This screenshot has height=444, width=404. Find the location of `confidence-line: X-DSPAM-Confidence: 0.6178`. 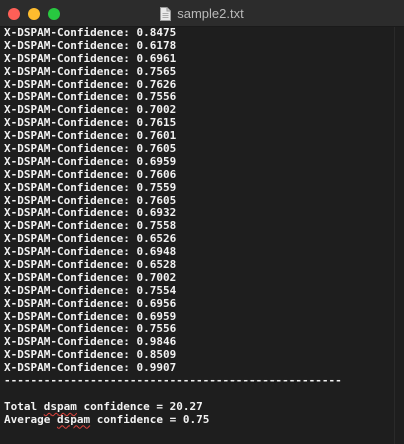

confidence-line: X-DSPAM-Confidence: 0.6178 is located at coordinates (90, 45).